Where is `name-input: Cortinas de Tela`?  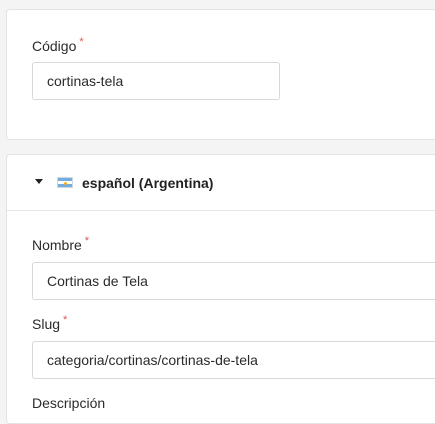 name-input: Cortinas de Tela is located at coordinates (233, 281).